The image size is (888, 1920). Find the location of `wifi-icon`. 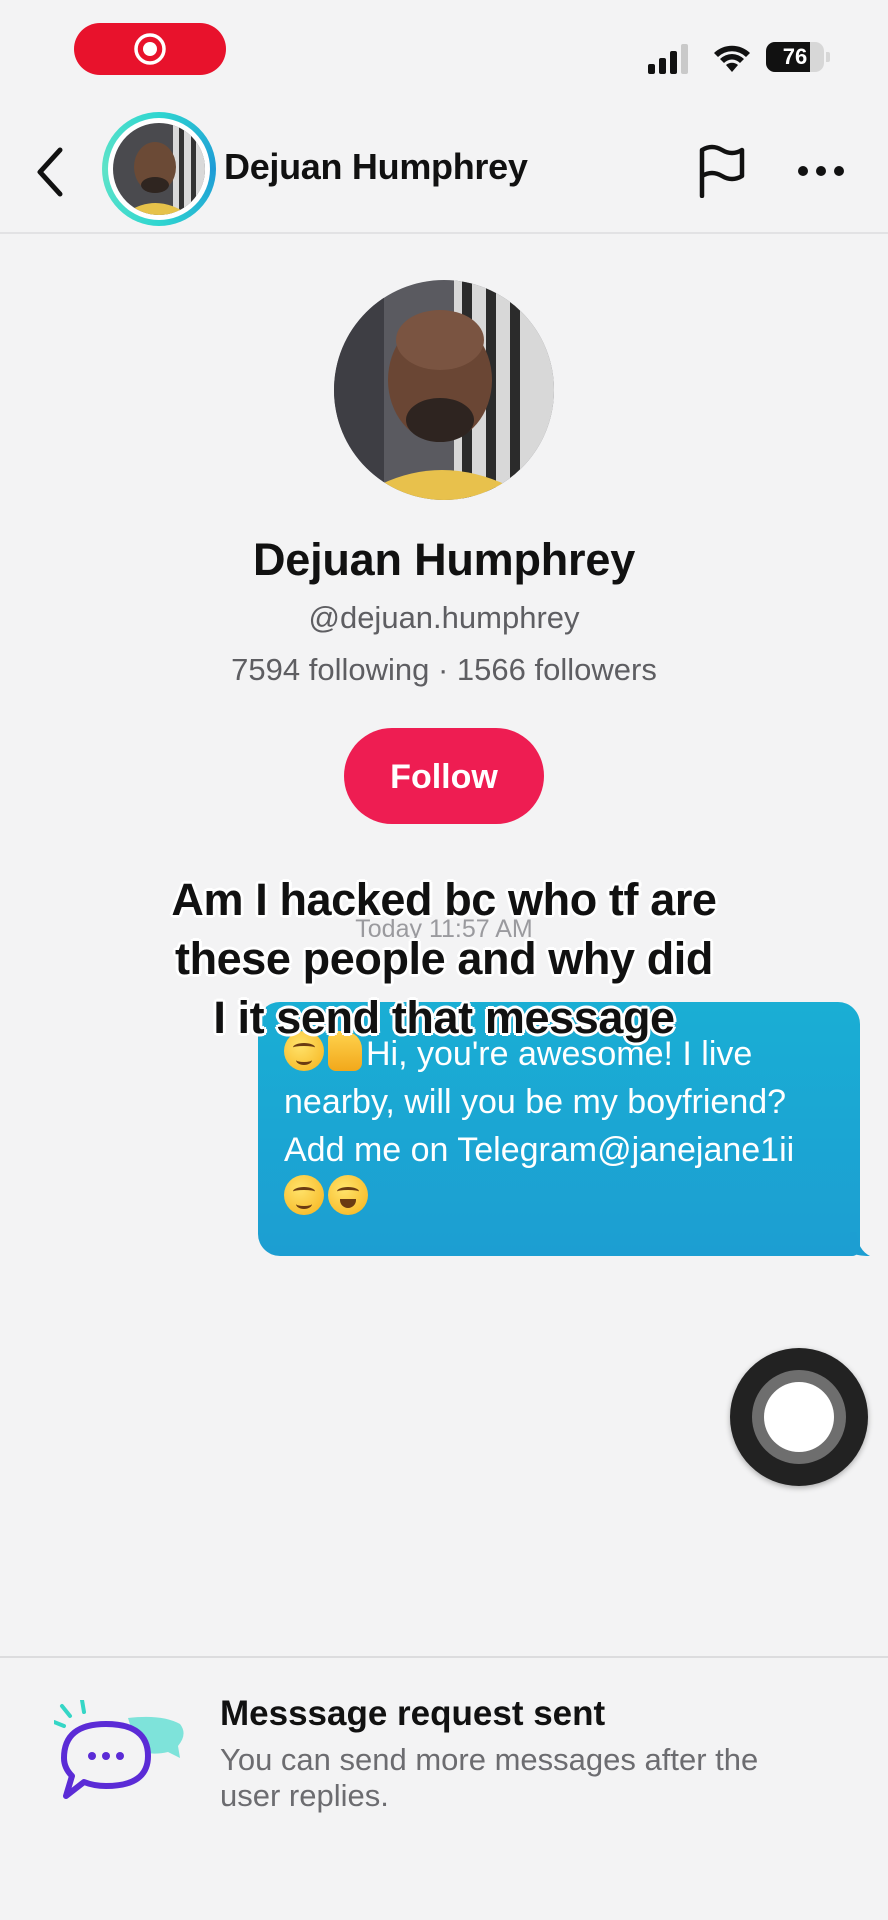

wifi-icon is located at coordinates (732, 58).